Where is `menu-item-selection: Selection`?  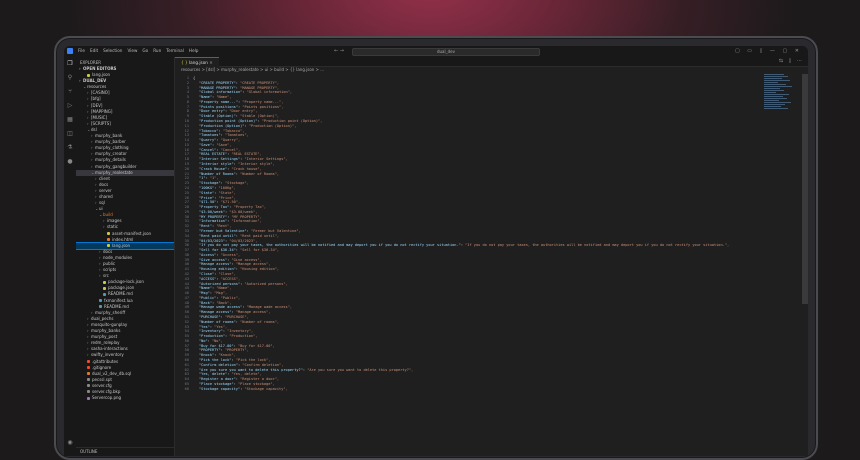 menu-item-selection: Selection is located at coordinates (112, 51).